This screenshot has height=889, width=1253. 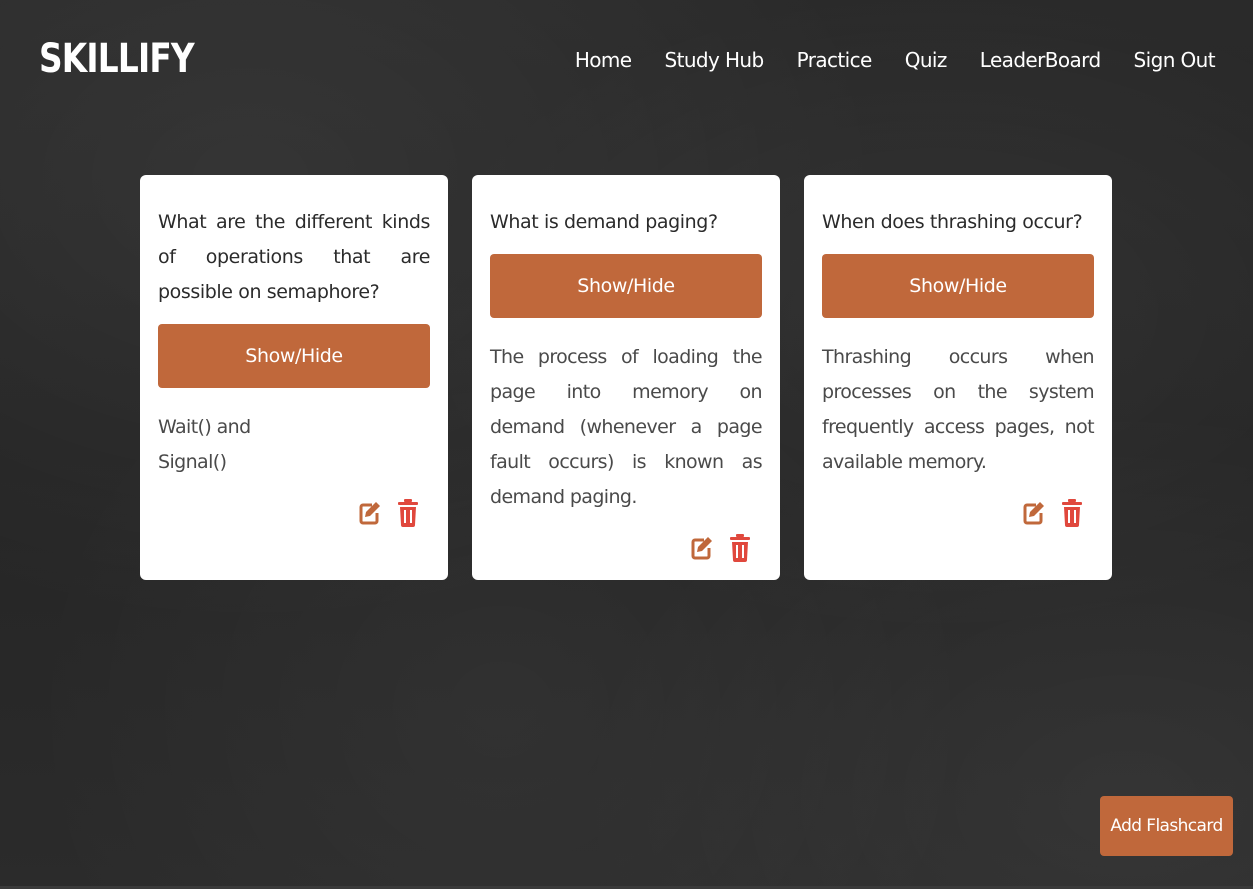 I want to click on flashcard-answer: Wait() and Signal(), so click(x=204, y=444).